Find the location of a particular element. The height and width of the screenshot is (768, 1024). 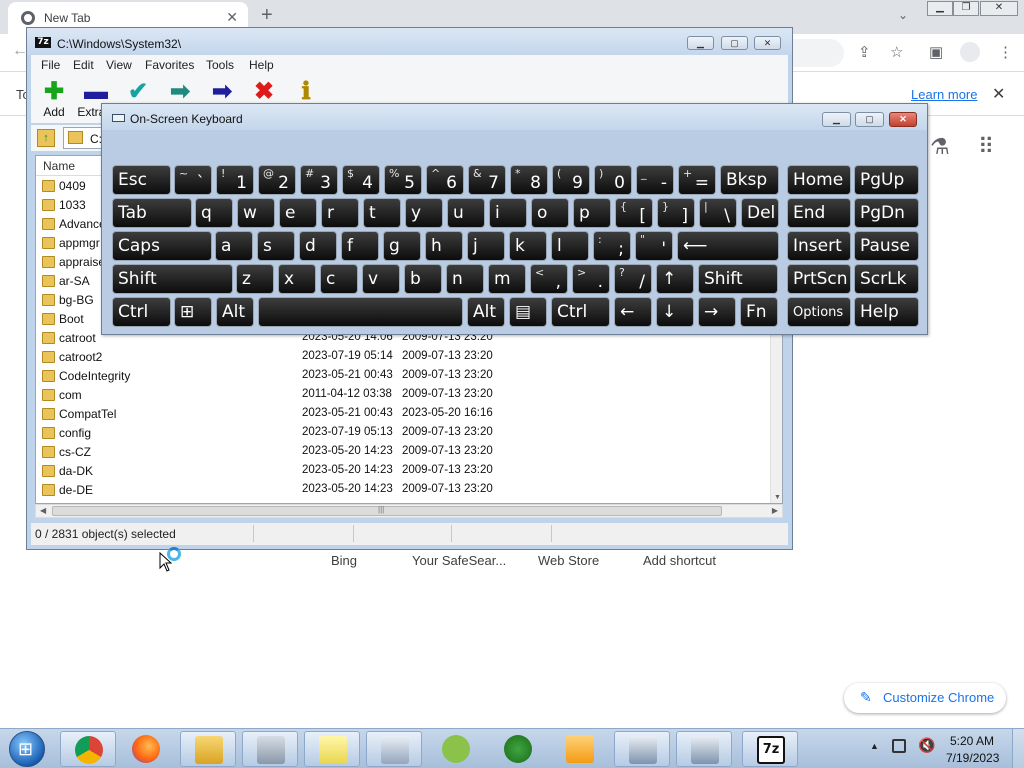

osk-titlebar: On-Screen Keyboard ▁ ▢ ✕ is located at coordinates (514, 117).